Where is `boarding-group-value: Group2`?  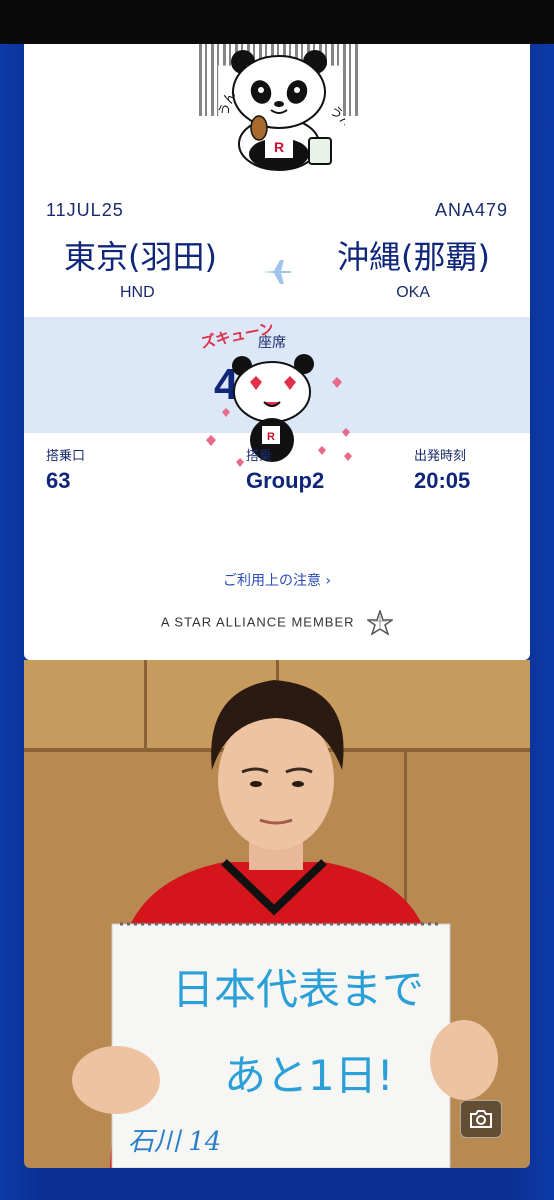 boarding-group-value: Group2 is located at coordinates (285, 480).